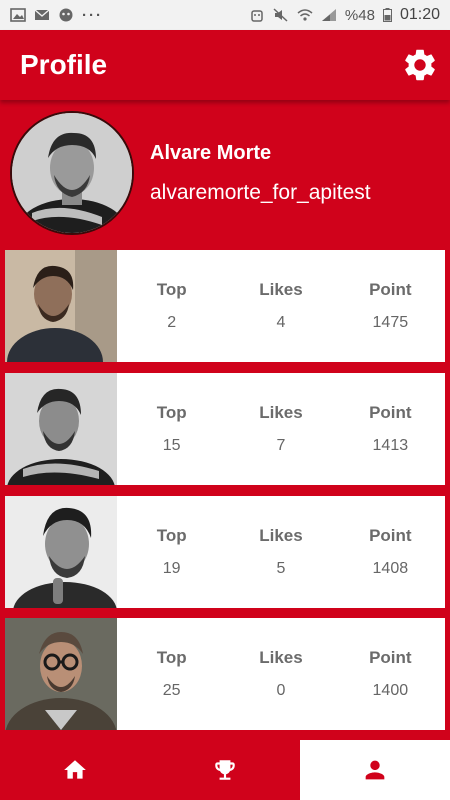 This screenshot has height=800, width=450. I want to click on stat-likes: Likes 7, so click(280, 429).